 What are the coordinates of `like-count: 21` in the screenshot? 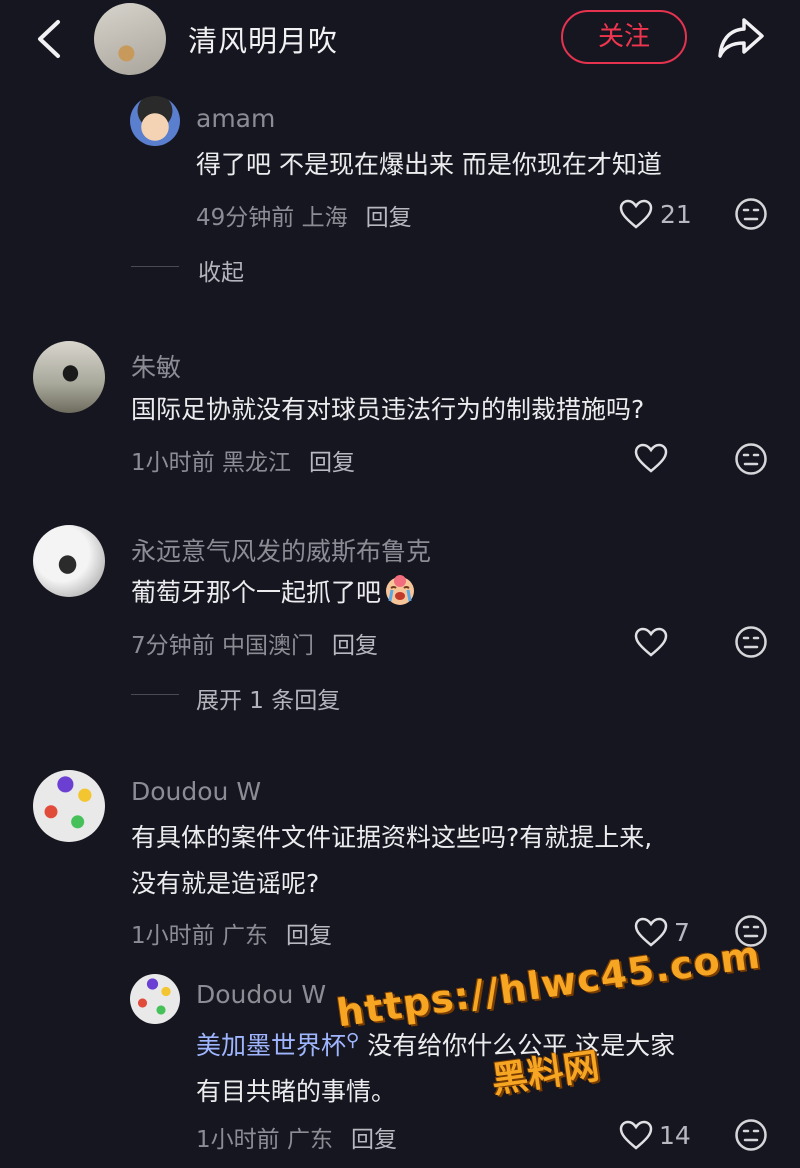 It's located at (676, 214).